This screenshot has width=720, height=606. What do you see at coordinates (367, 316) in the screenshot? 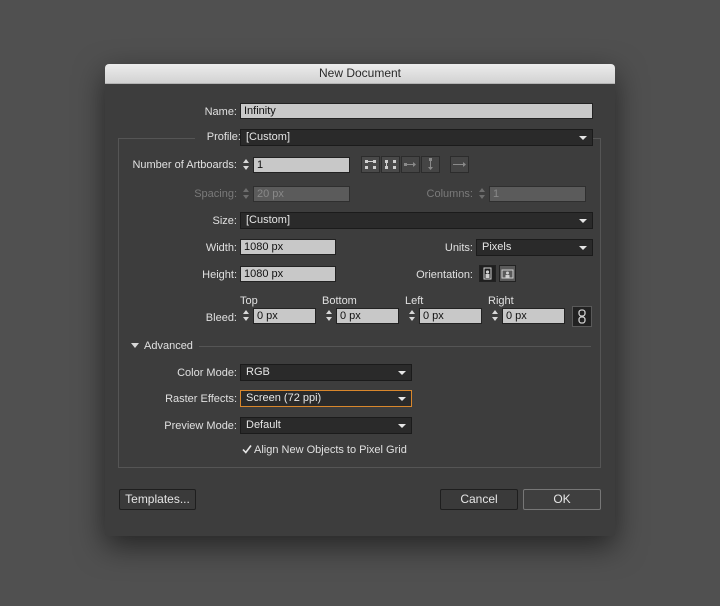
I see `bleed-bottom-field: 0 px` at bounding box center [367, 316].